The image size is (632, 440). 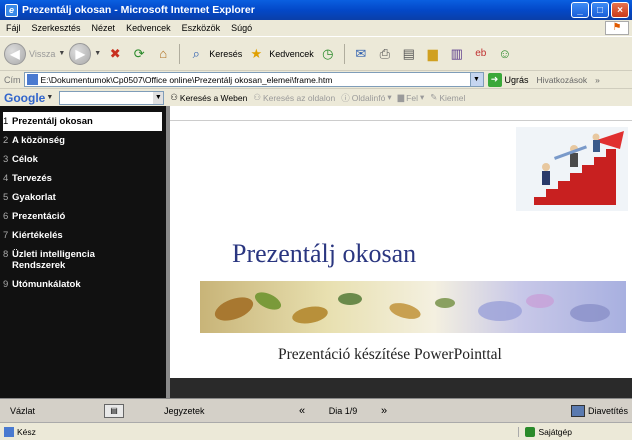 I want to click on menu-help: Súgó, so click(x=241, y=28).